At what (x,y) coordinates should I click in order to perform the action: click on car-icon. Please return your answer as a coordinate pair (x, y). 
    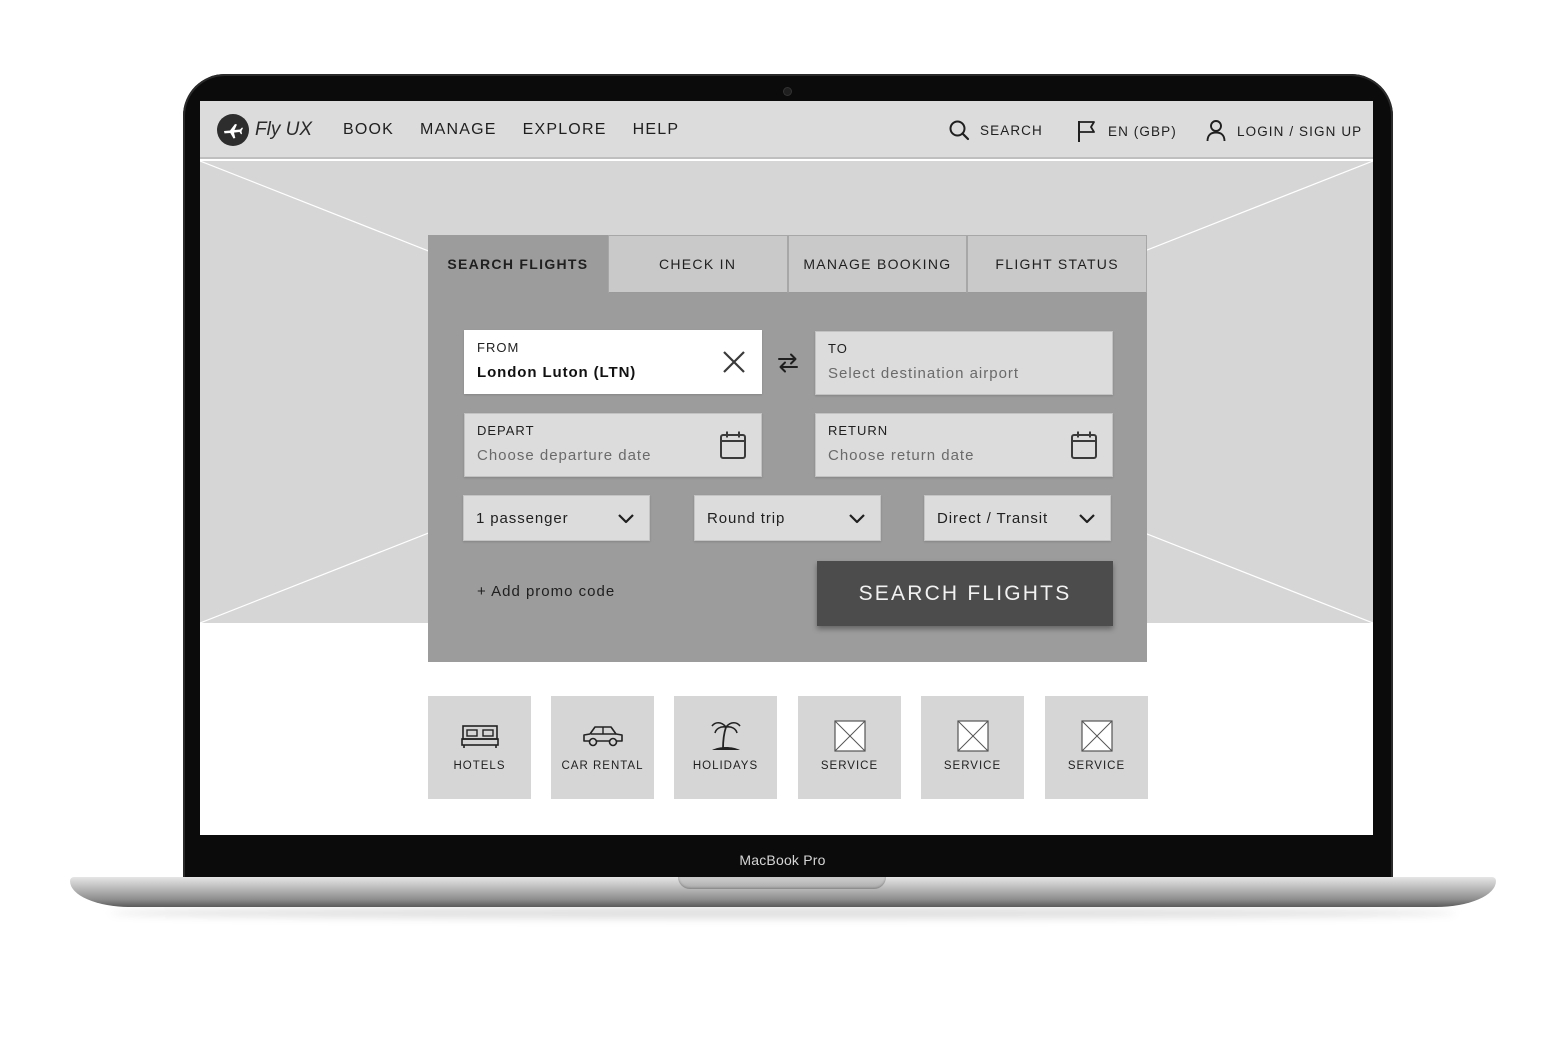
    Looking at the image, I should click on (602, 736).